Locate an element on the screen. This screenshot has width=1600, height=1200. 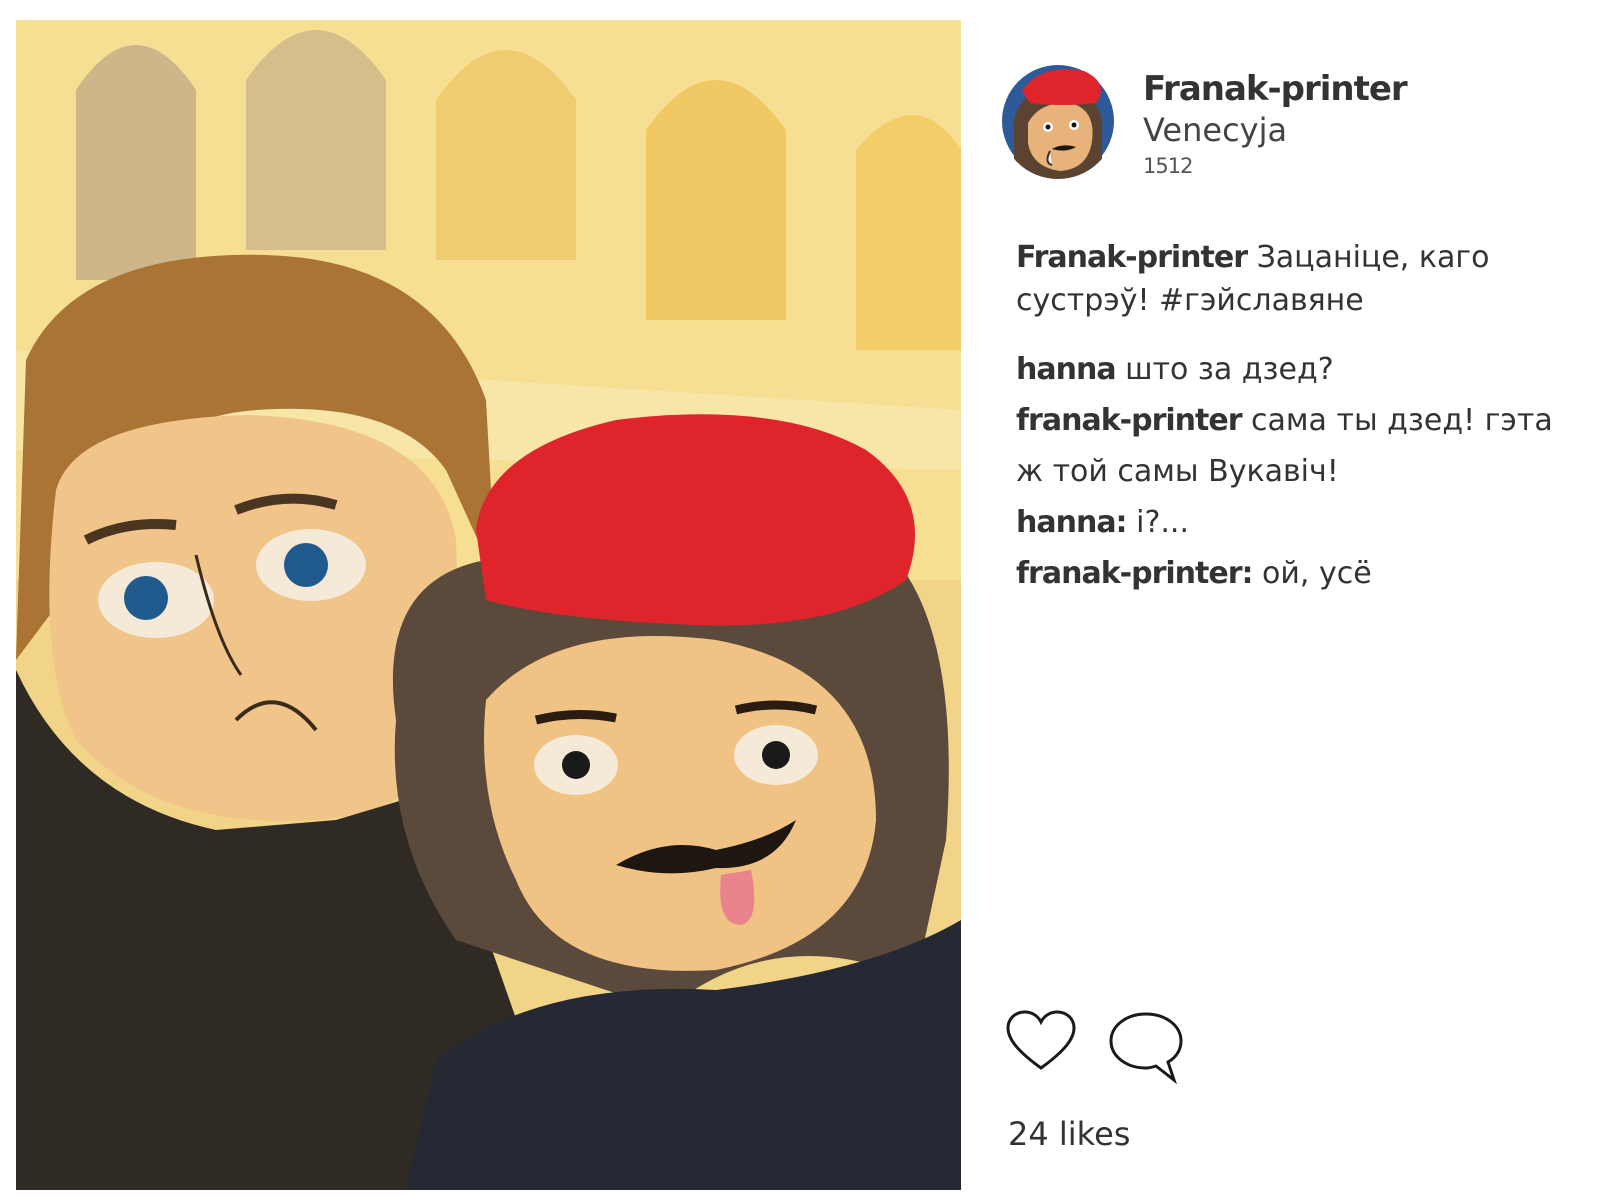
comment-text: ой, усё is located at coordinates (1317, 573).